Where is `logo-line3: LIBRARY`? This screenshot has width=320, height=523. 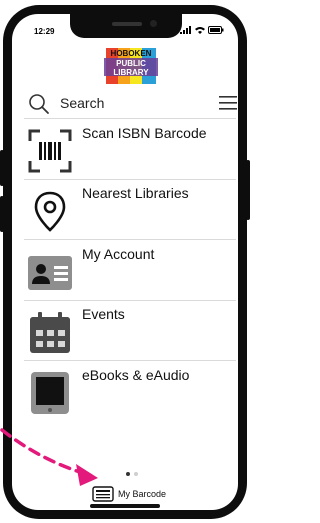
logo-line3: LIBRARY is located at coordinates (131, 72).